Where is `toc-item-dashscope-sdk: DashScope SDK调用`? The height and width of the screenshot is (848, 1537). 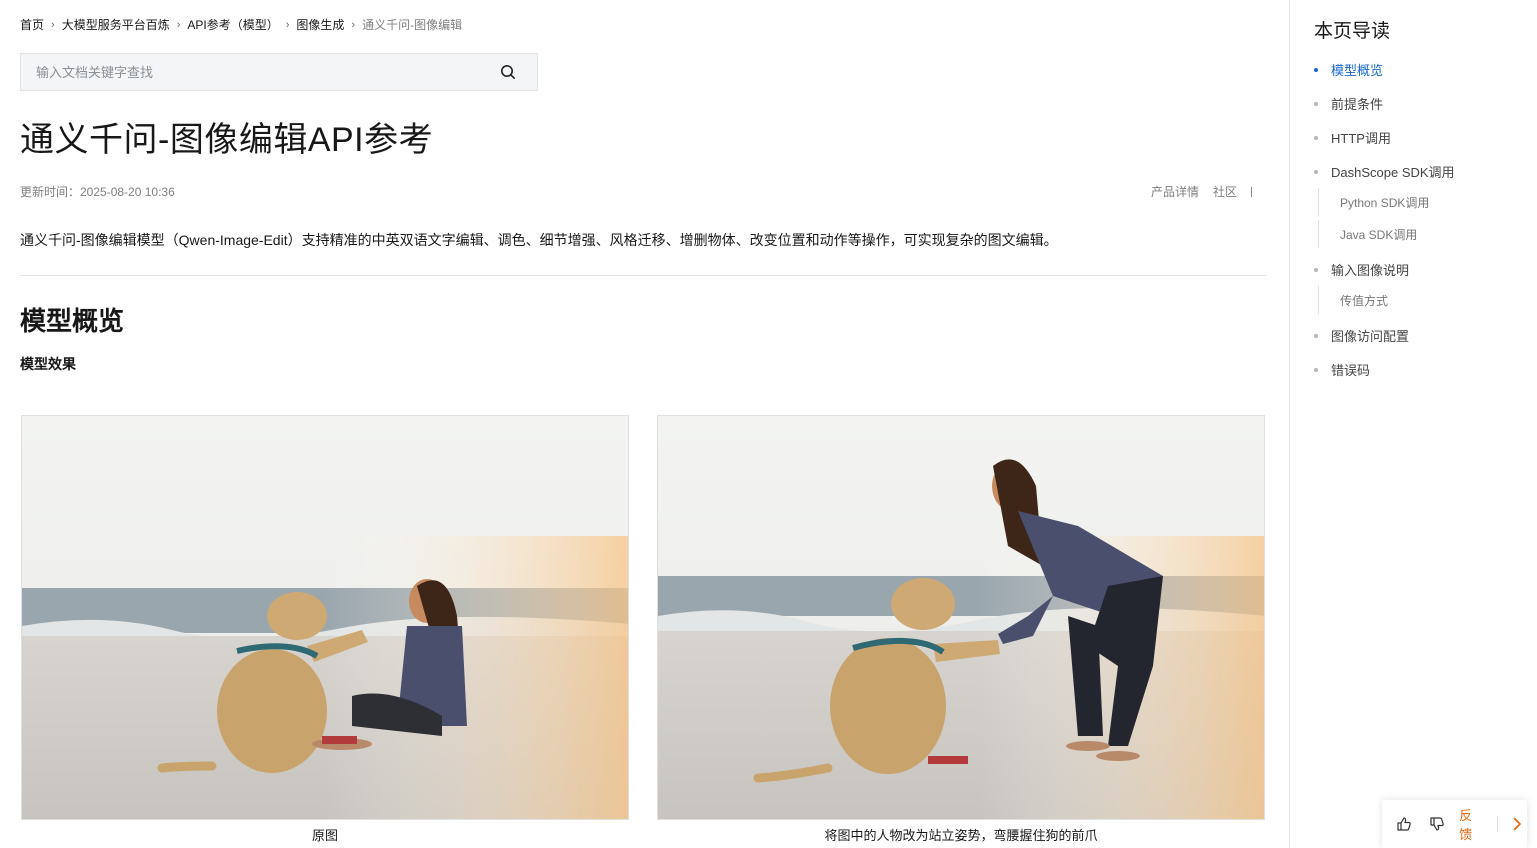 toc-item-dashscope-sdk: DashScope SDK调用 is located at coordinates (1384, 171).